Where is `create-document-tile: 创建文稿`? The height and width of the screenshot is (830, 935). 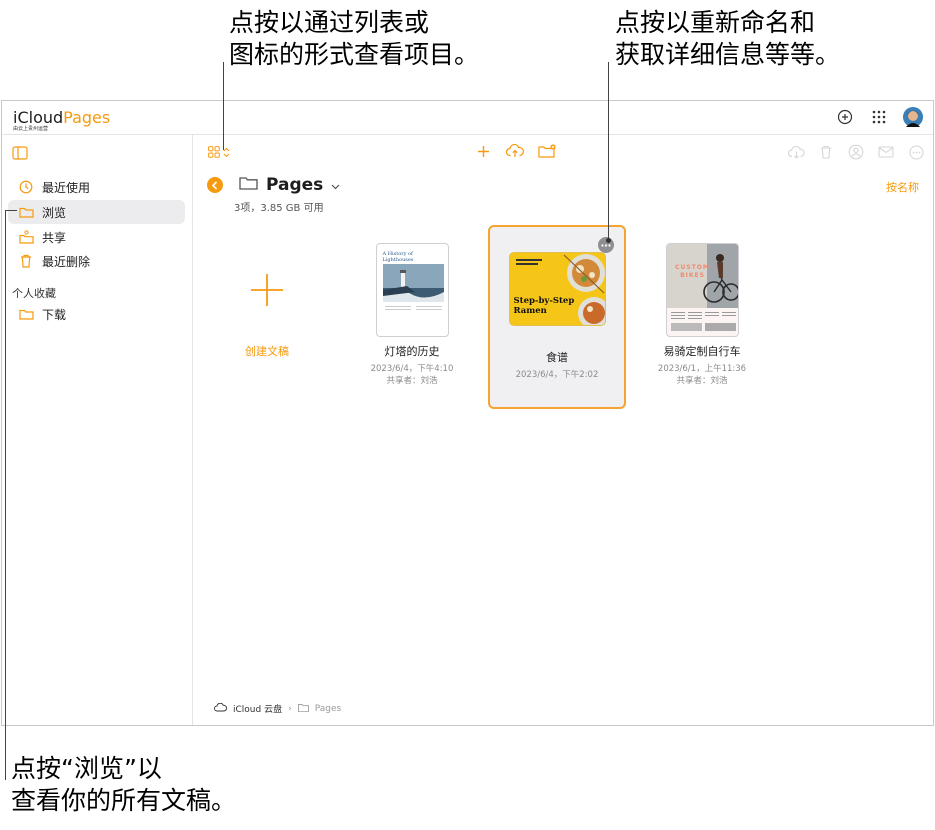 create-document-tile: 创建文稿 is located at coordinates (267, 301).